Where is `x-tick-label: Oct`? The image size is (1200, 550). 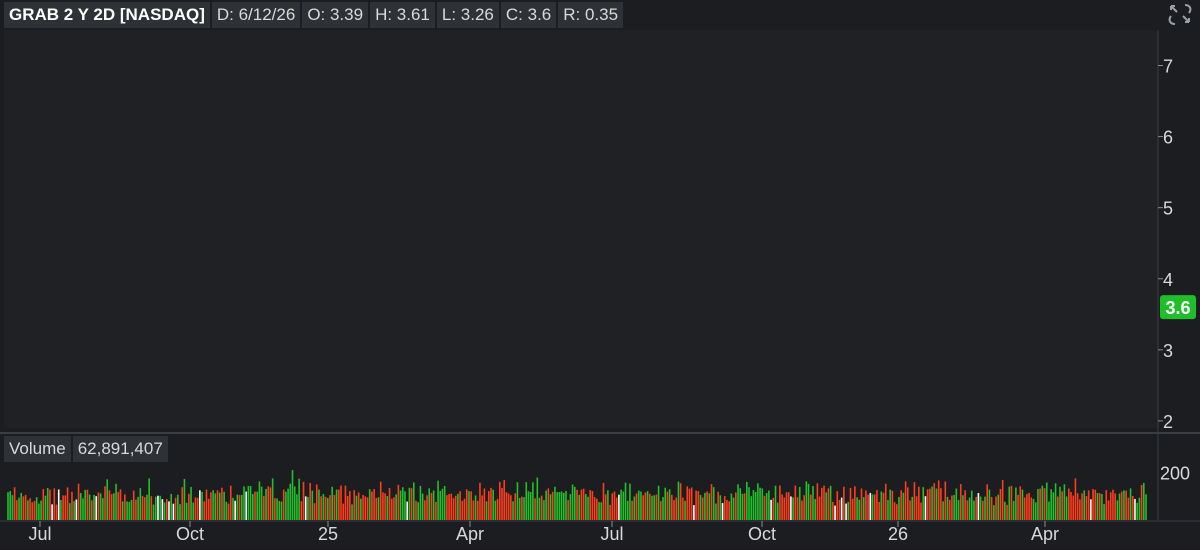
x-tick-label: Oct is located at coordinates (190, 534).